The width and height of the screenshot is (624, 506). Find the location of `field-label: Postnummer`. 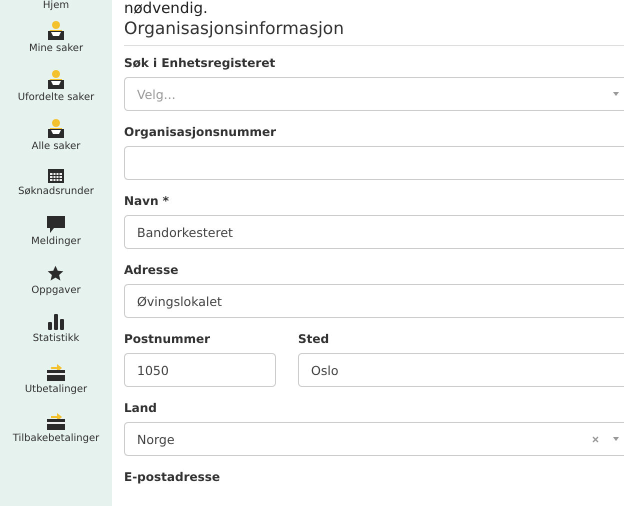

field-label: Postnummer is located at coordinates (168, 339).